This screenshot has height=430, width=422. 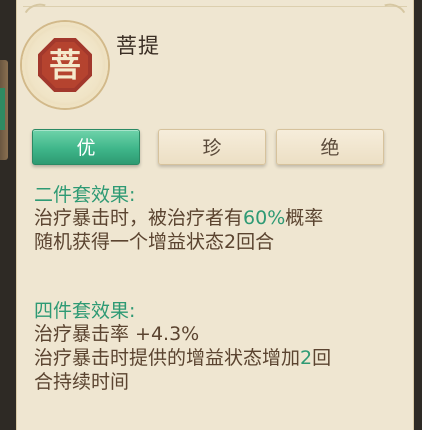 What do you see at coordinates (306, 358) in the screenshot?
I see `four-piece-duration-value: 2` at bounding box center [306, 358].